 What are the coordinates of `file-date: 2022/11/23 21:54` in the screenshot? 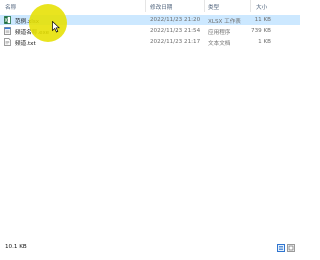 It's located at (175, 31).